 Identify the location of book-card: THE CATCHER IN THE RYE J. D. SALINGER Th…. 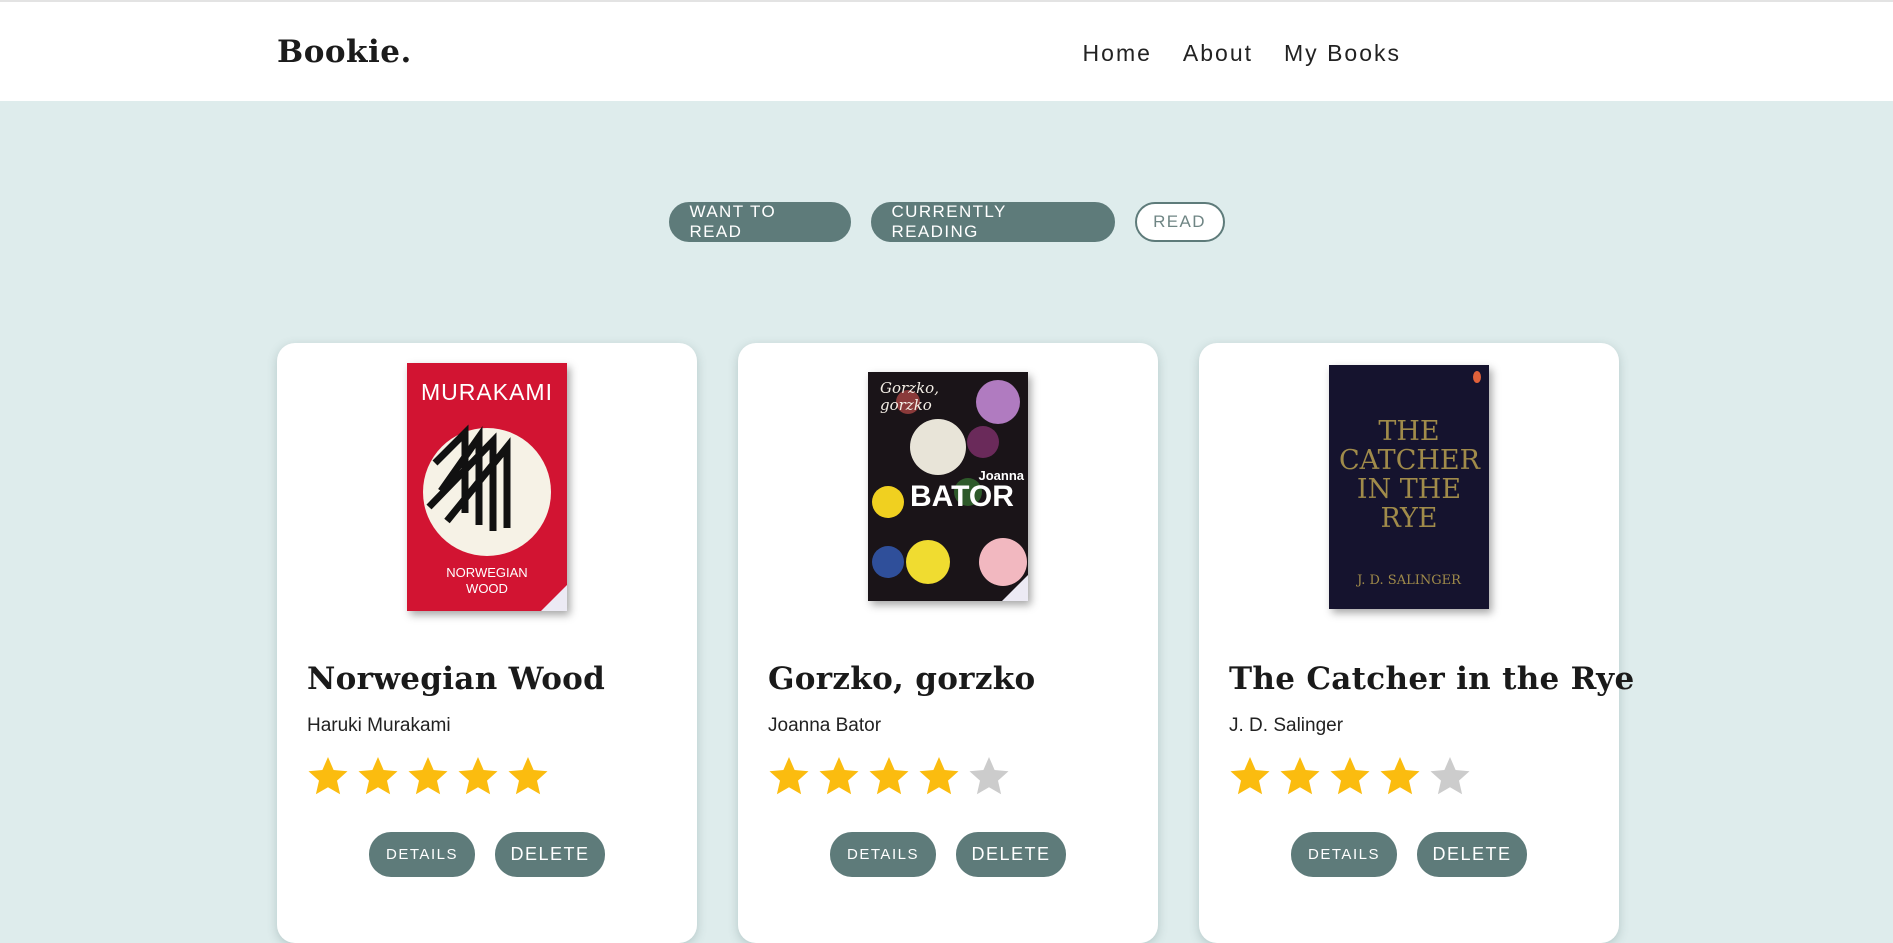
(1416, 643).